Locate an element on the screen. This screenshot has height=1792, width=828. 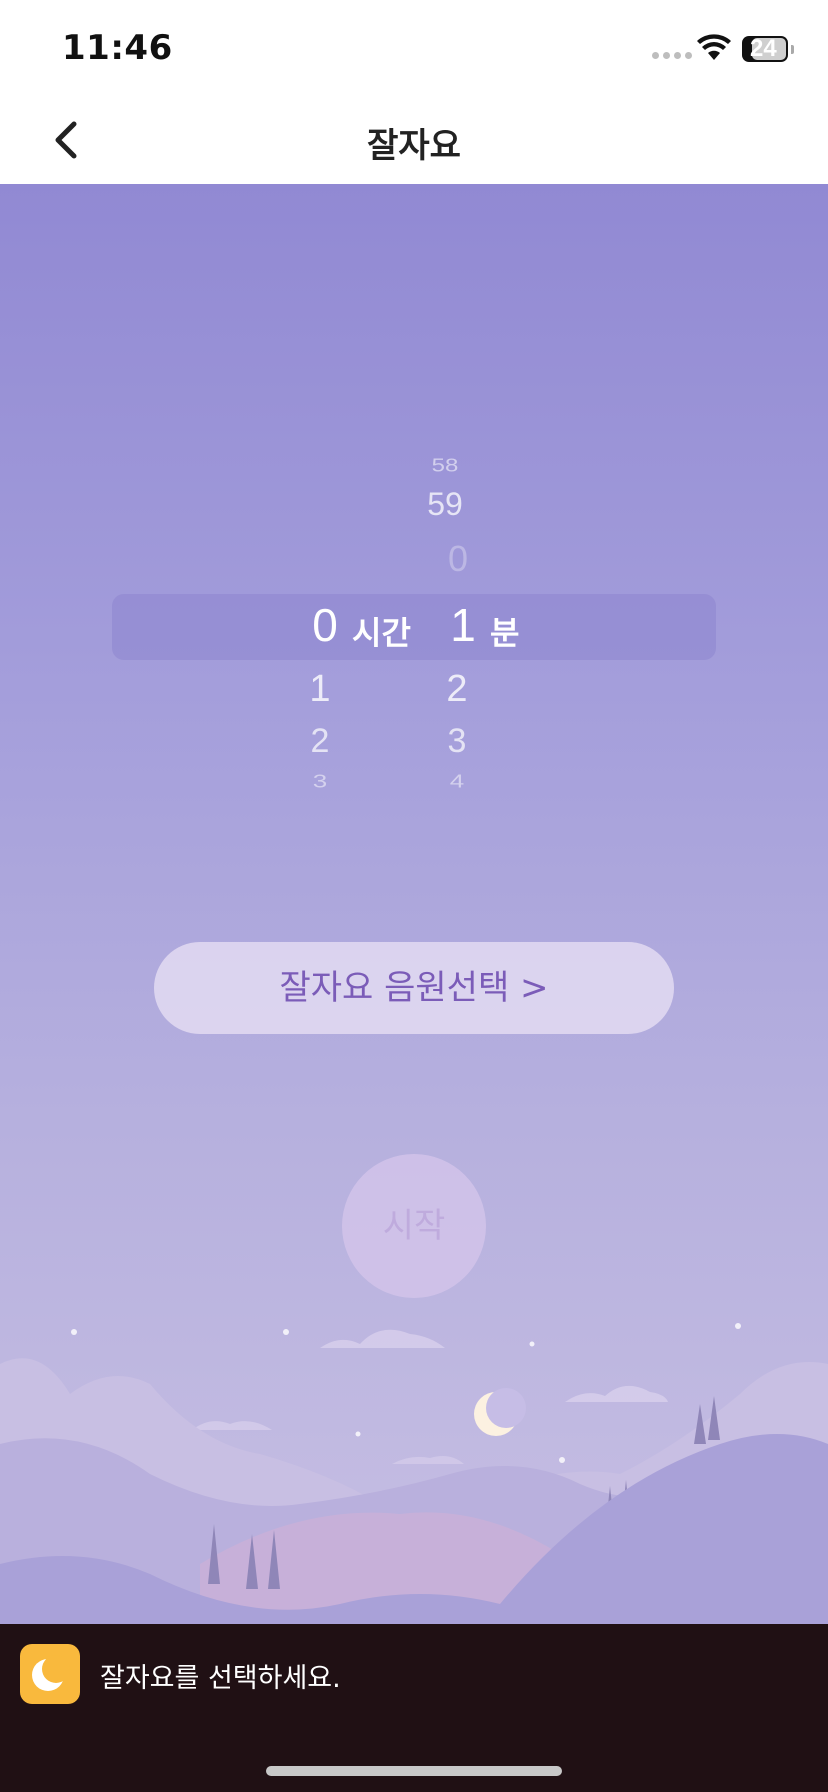
minutes-option: 58 is located at coordinates (445, 466).